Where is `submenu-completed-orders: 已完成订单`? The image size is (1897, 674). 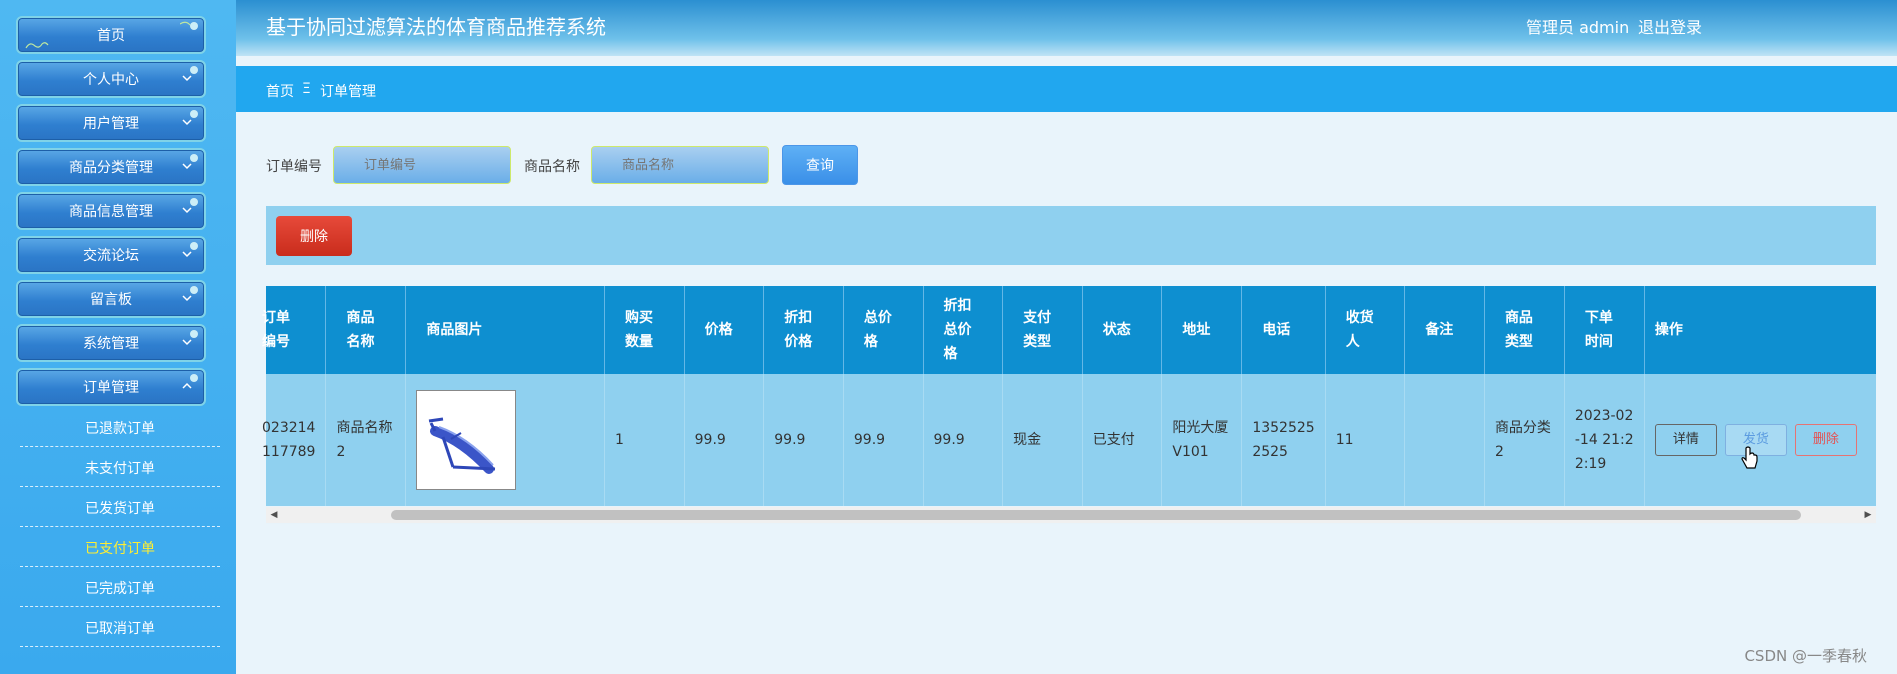
submenu-completed-orders: 已完成订单 is located at coordinates (120, 588).